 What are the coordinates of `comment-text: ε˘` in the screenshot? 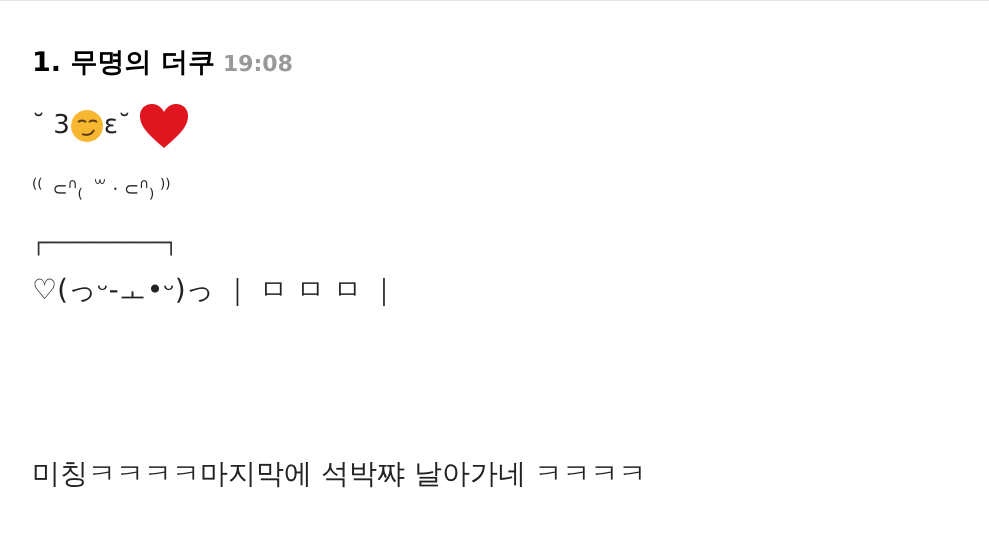 It's located at (118, 125).